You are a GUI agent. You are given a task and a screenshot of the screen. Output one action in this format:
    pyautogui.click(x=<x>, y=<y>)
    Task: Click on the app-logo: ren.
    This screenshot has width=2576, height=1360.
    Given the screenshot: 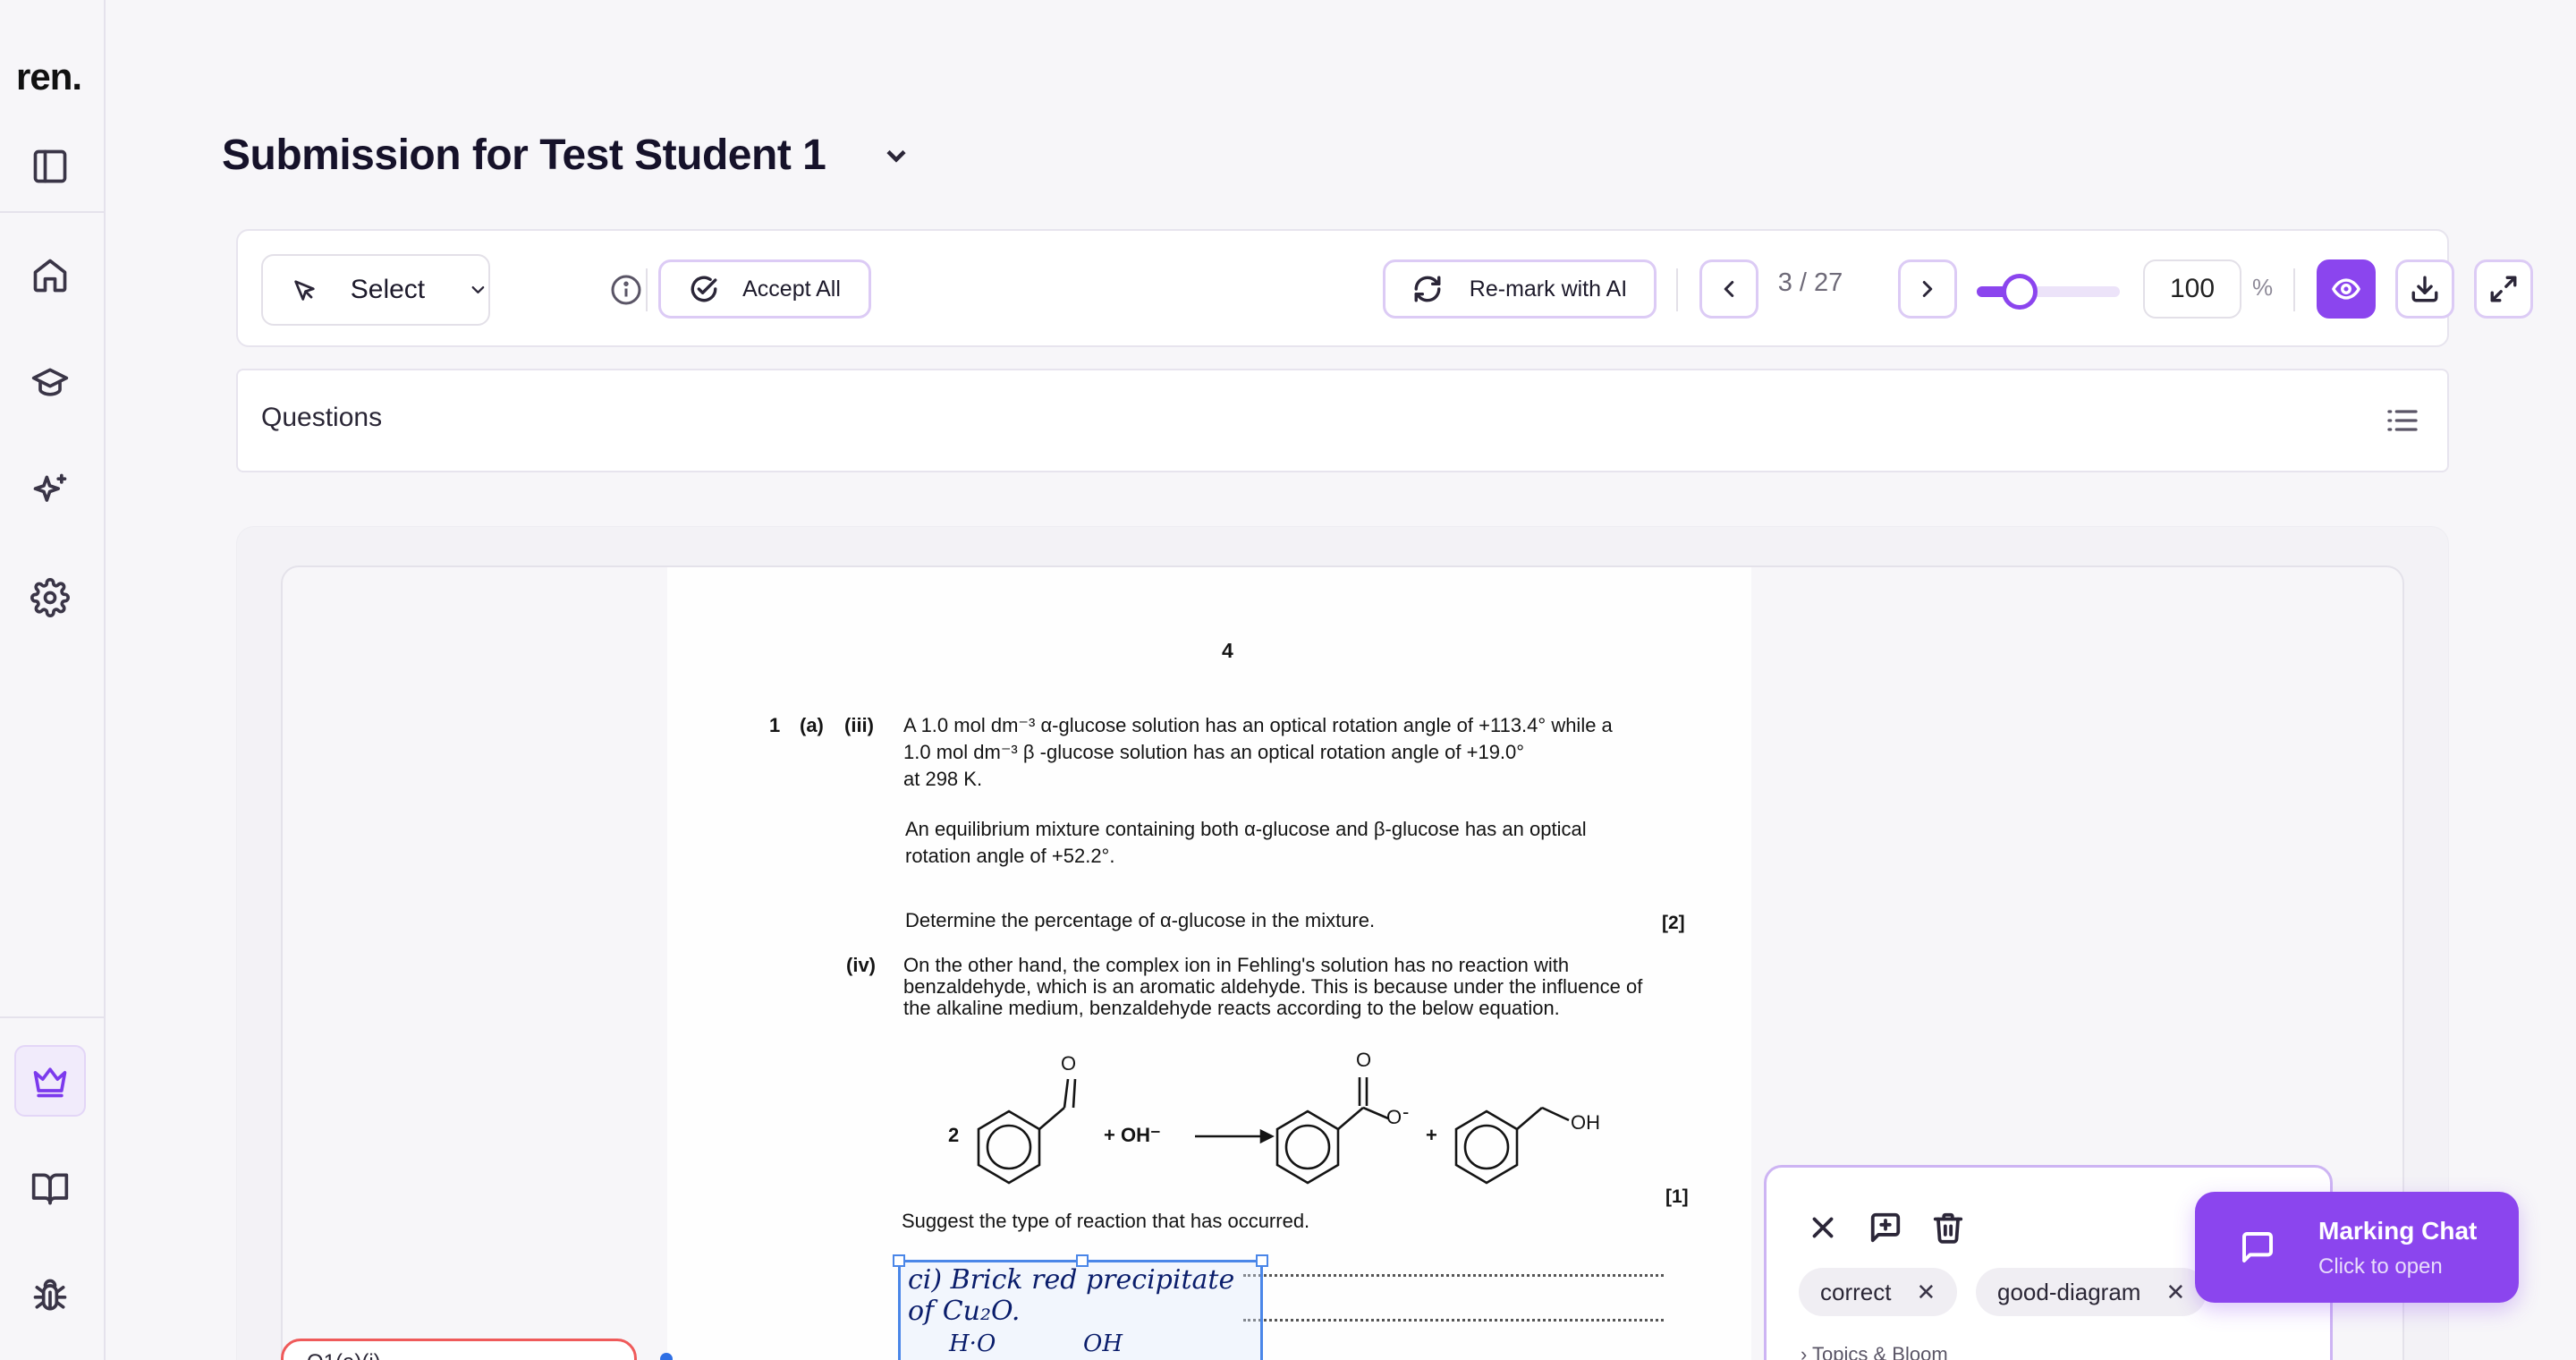 What is the action you would take?
    pyautogui.click(x=49, y=76)
    